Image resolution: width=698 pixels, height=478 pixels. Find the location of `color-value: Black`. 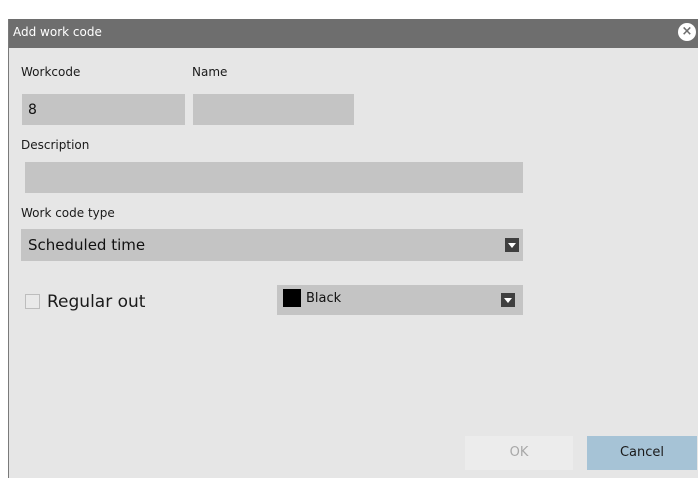

color-value: Black is located at coordinates (324, 298).